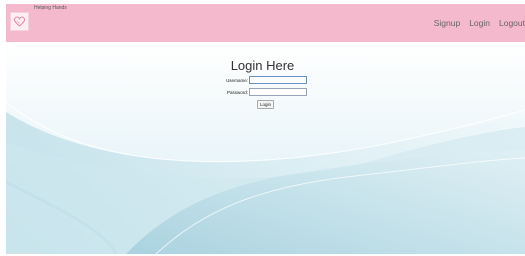  What do you see at coordinates (265, 23) in the screenshot?
I see `header-bar: Helping Hands Signup Login Logout` at bounding box center [265, 23].